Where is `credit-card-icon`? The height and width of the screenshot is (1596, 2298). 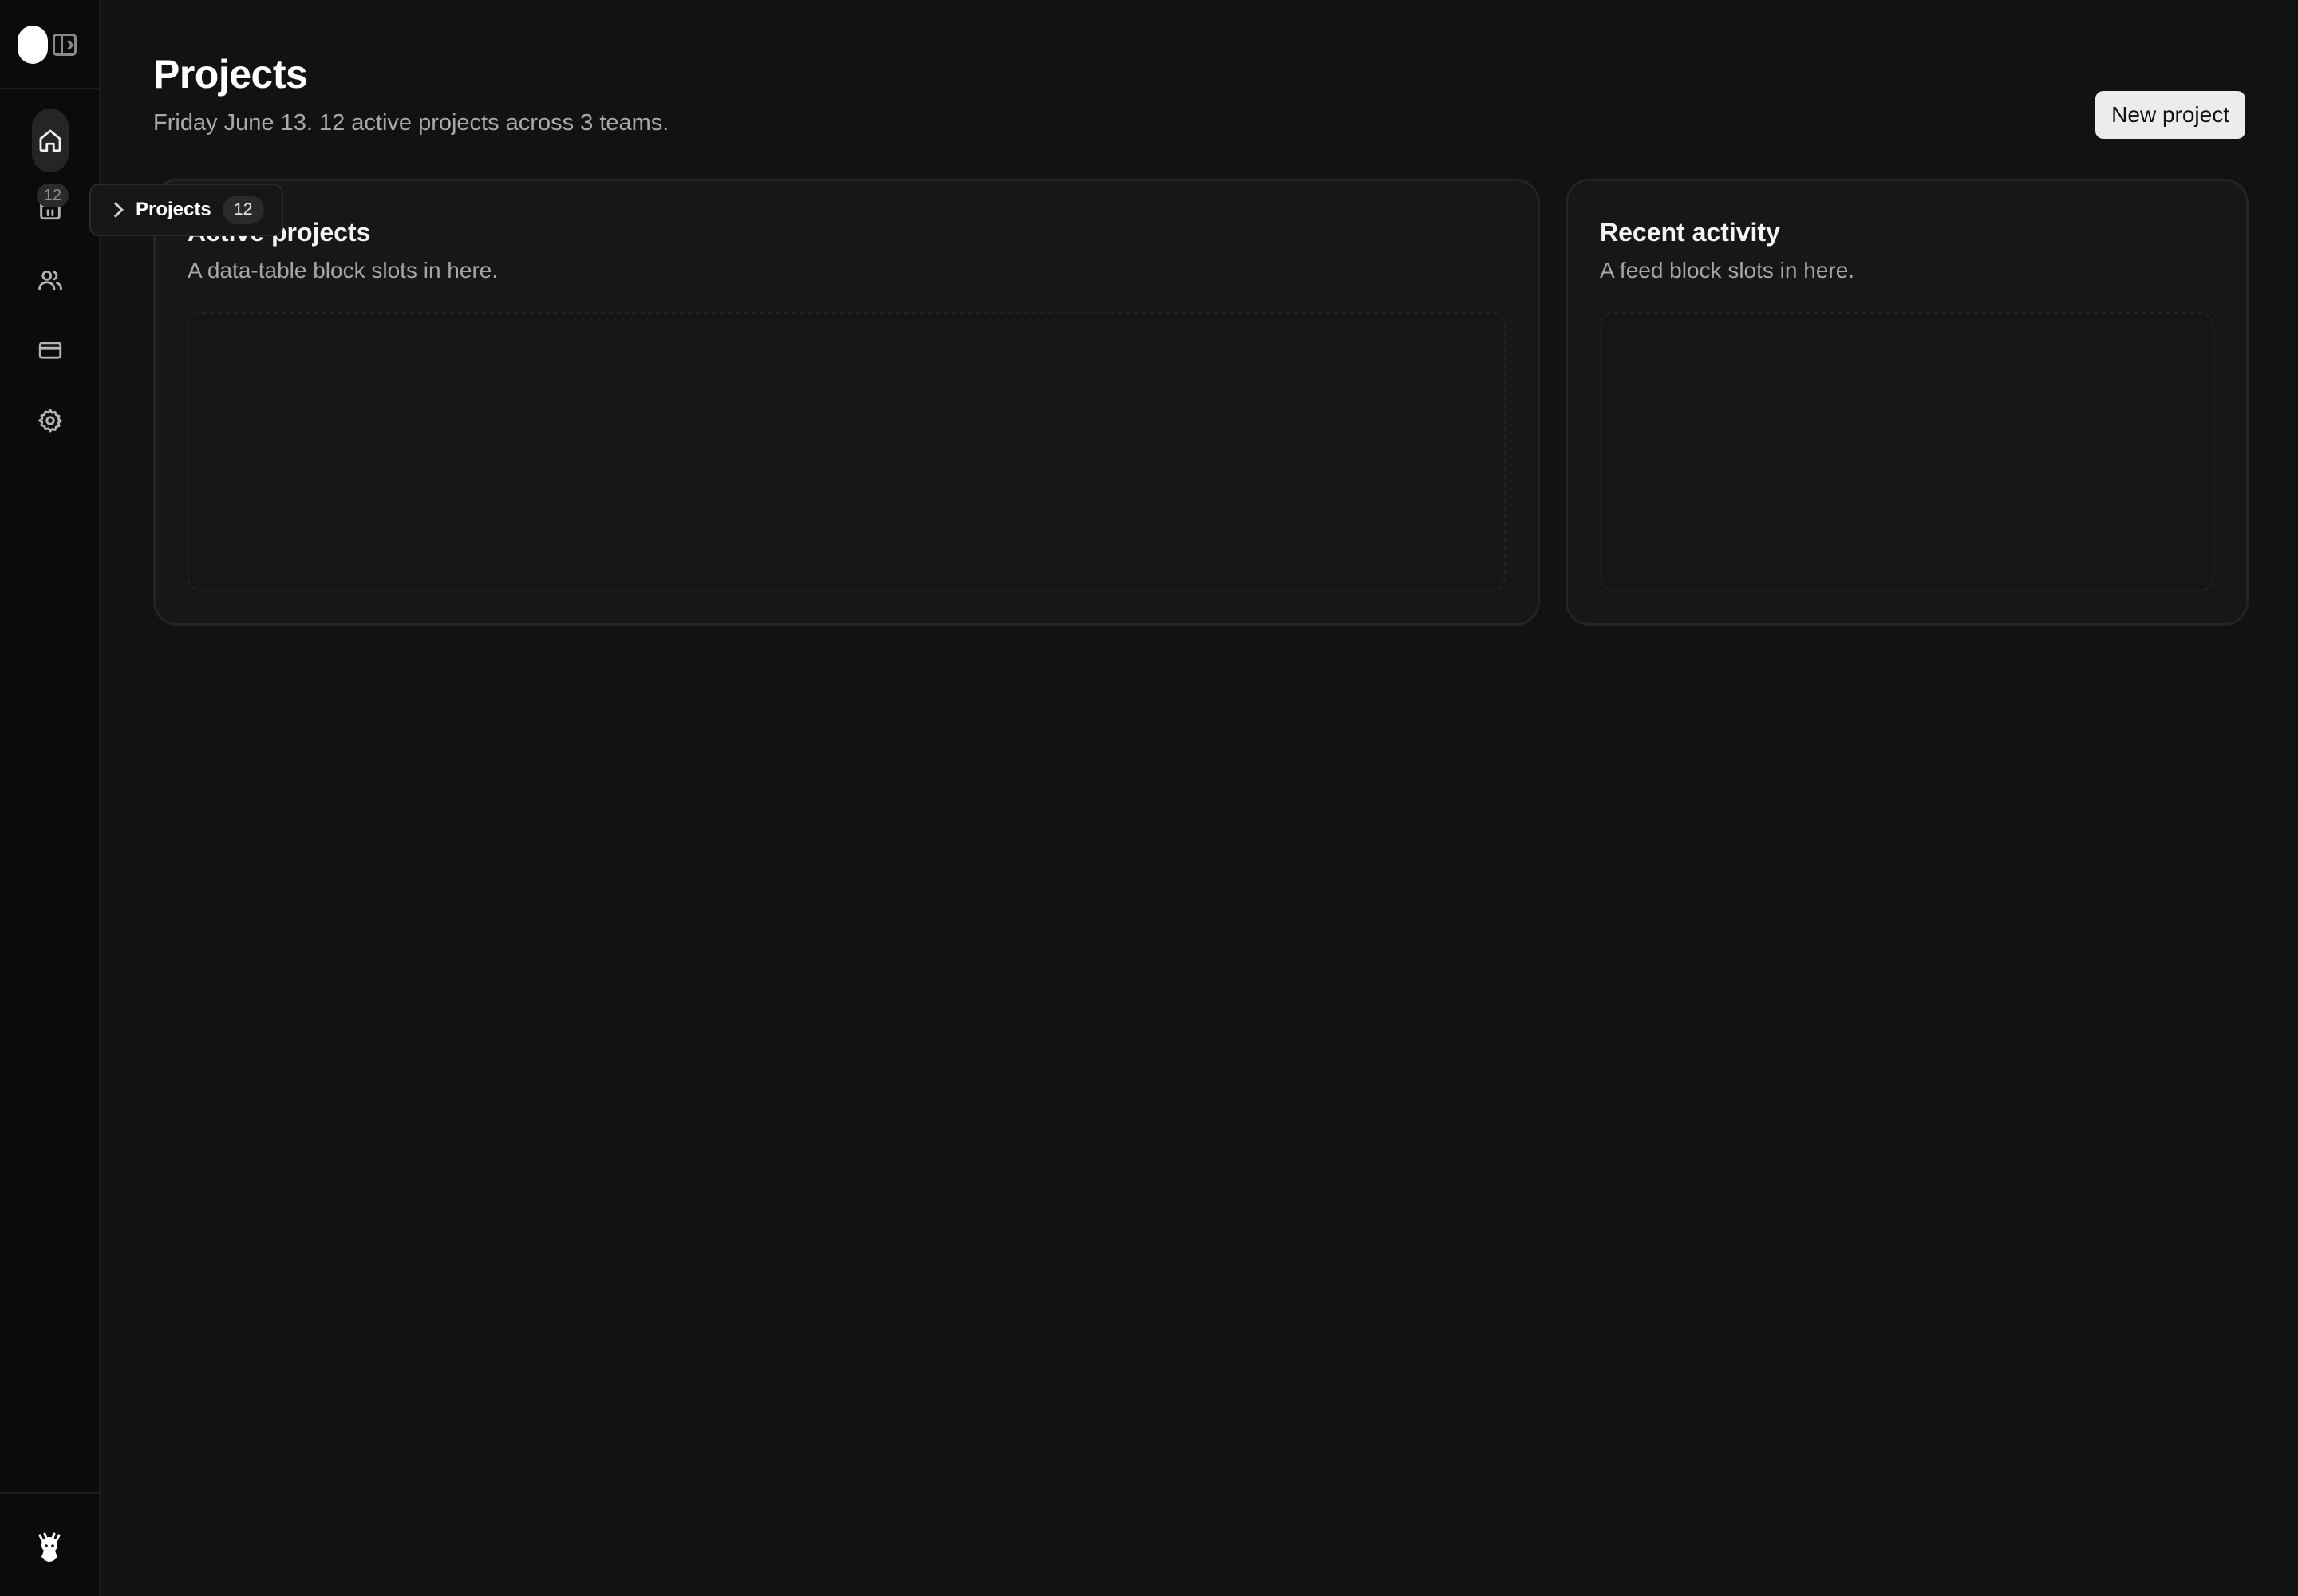
credit-card-icon is located at coordinates (50, 350).